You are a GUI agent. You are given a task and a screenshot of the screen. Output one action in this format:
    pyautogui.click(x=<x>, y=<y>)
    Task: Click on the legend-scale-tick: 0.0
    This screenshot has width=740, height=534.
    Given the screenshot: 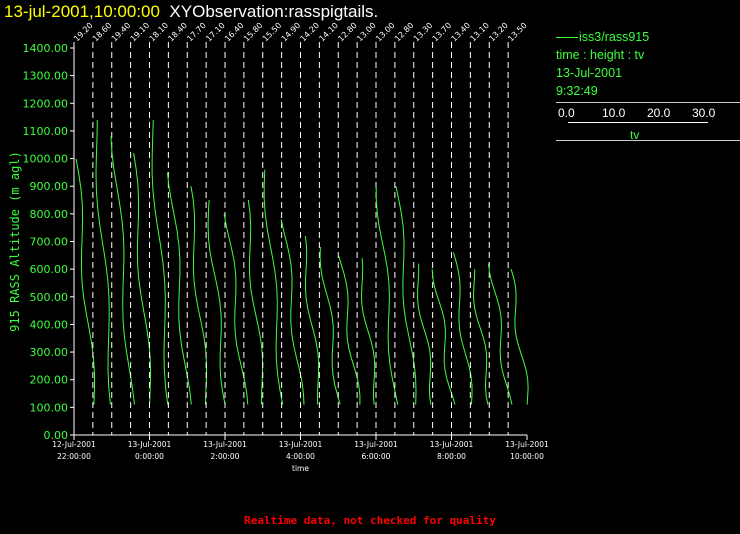 What is the action you would take?
    pyautogui.click(x=566, y=113)
    